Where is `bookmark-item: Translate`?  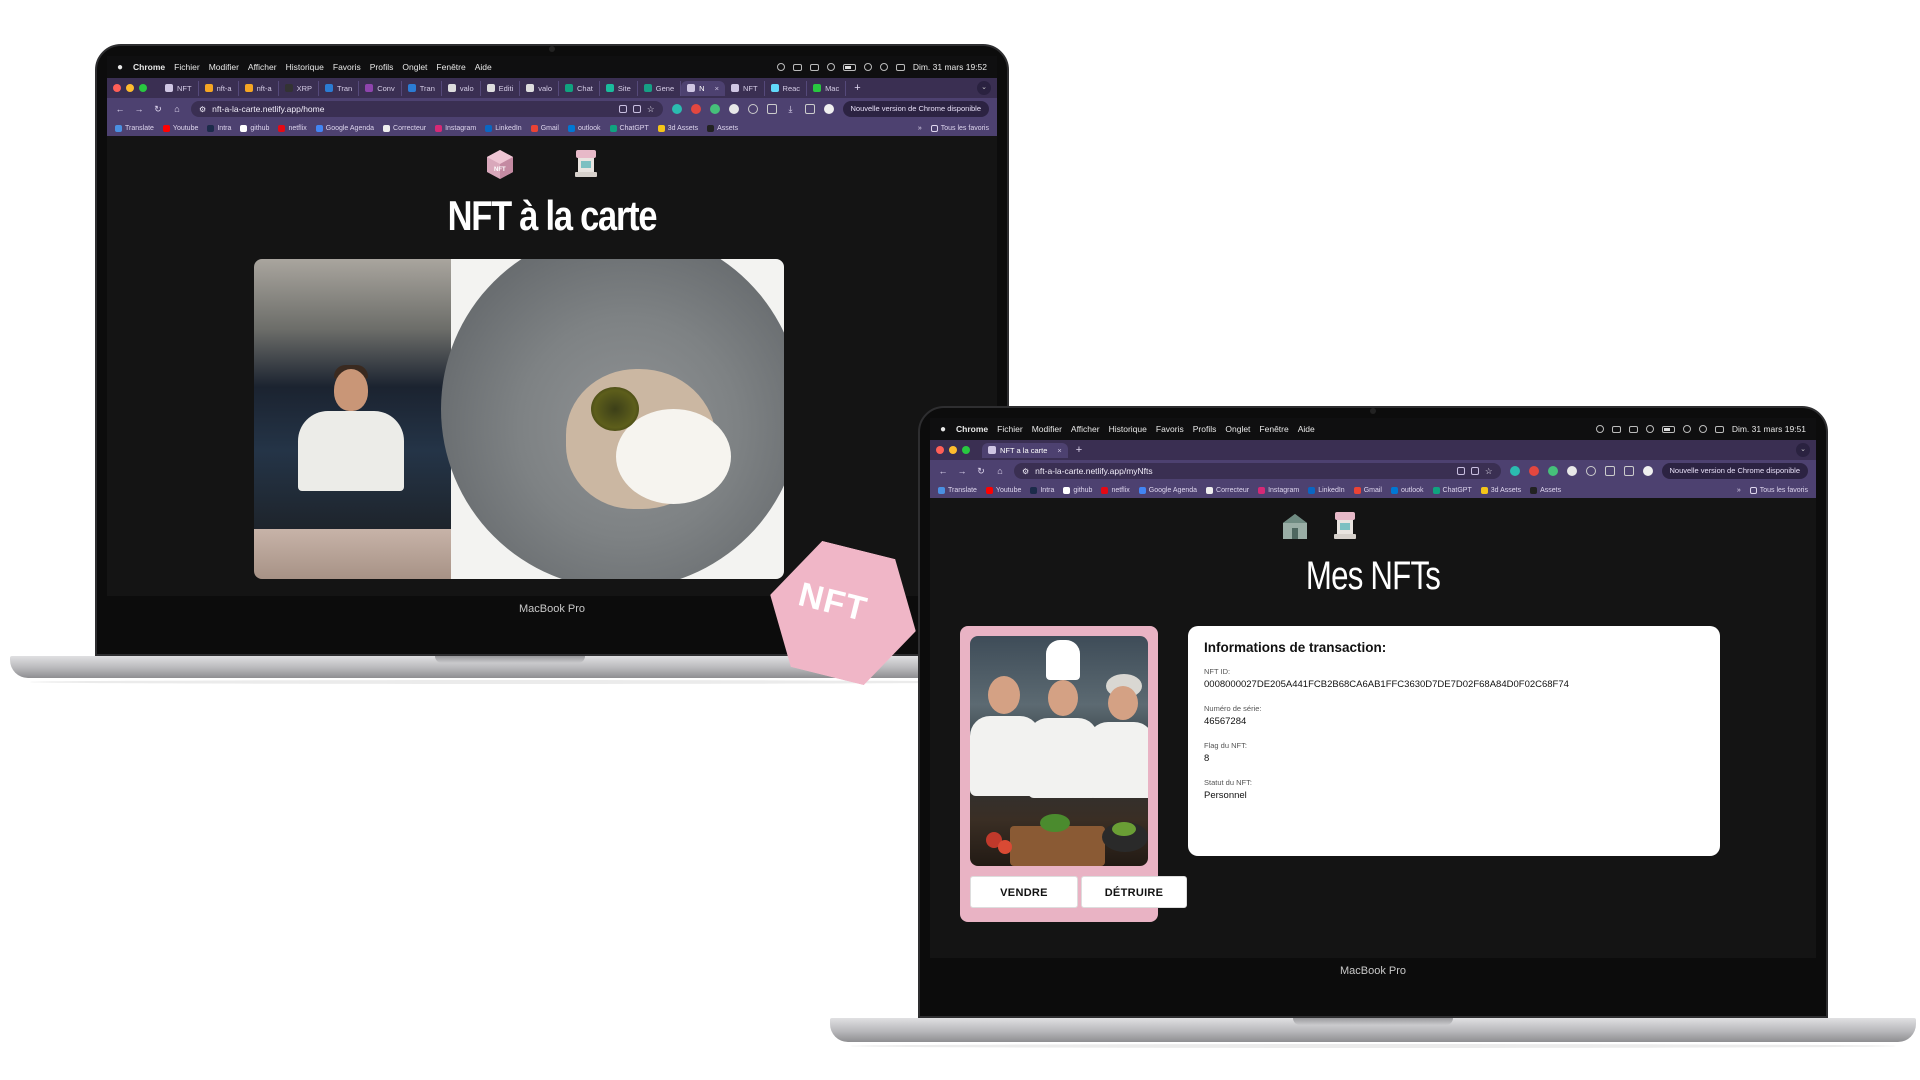 bookmark-item: Translate is located at coordinates (134, 128).